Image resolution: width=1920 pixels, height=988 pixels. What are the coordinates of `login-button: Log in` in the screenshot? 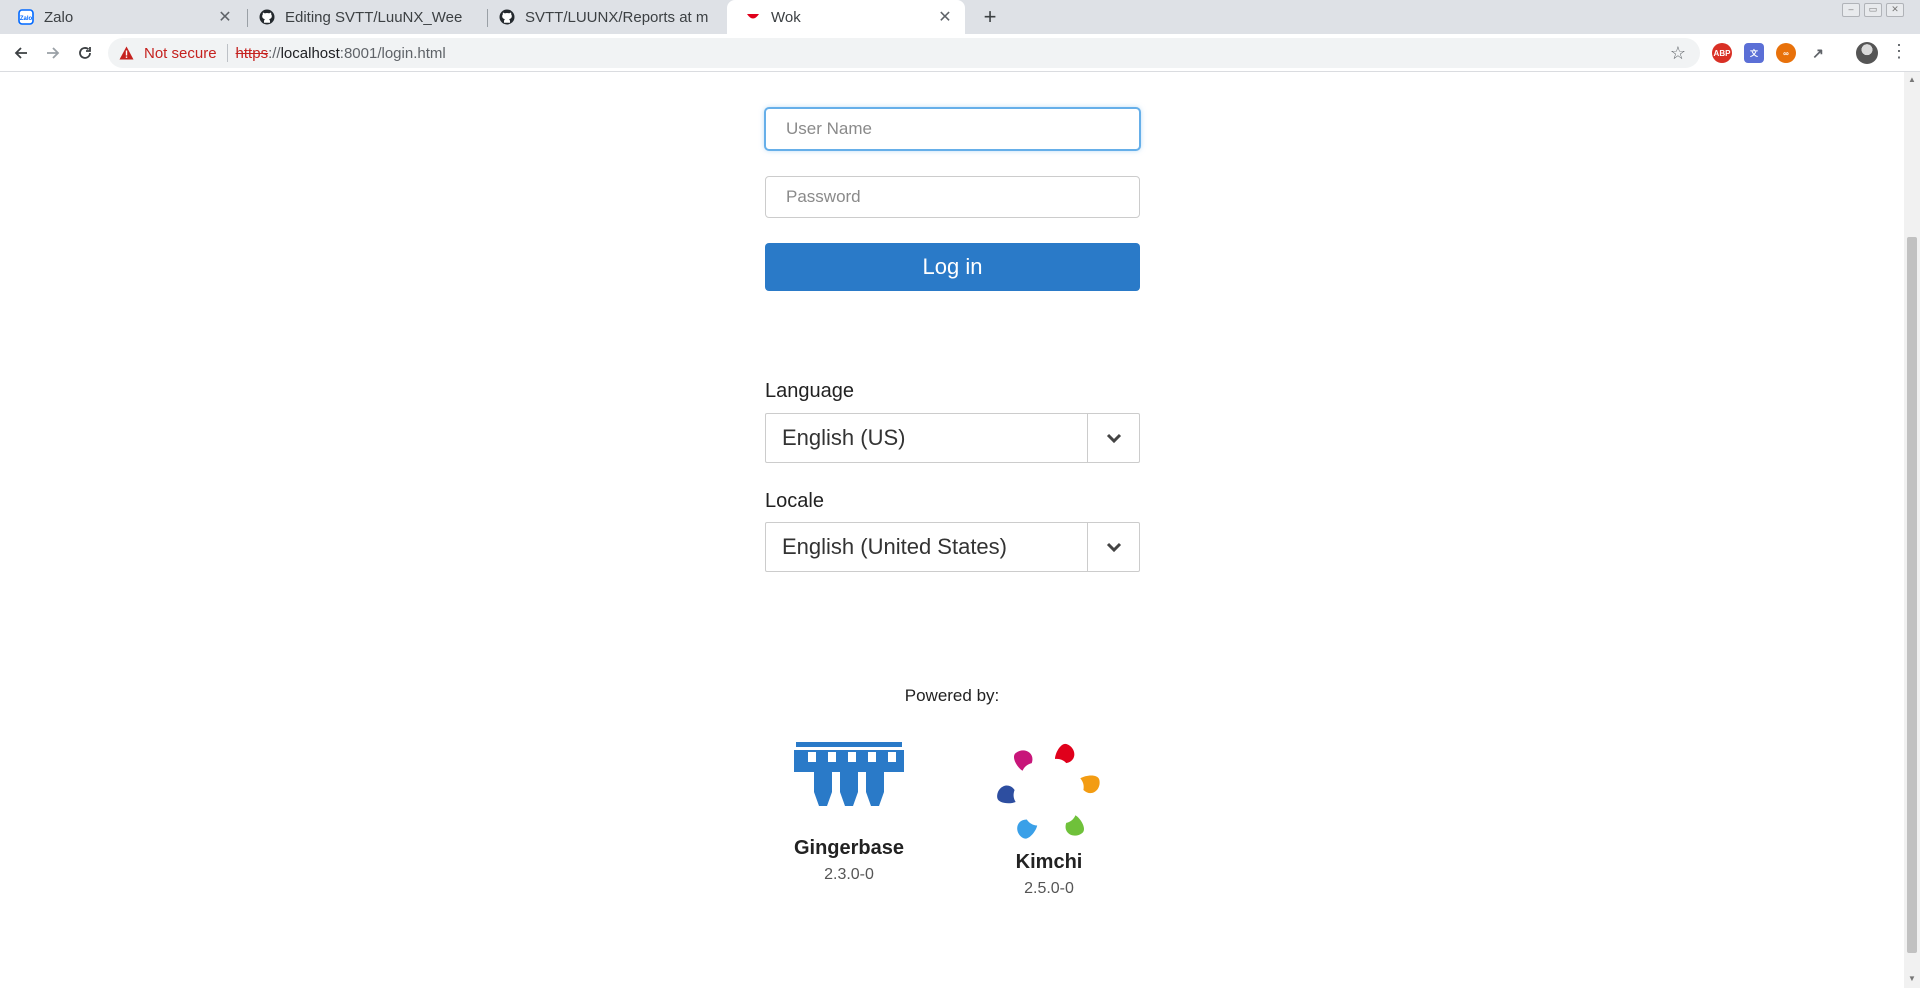 It's located at (952, 267).